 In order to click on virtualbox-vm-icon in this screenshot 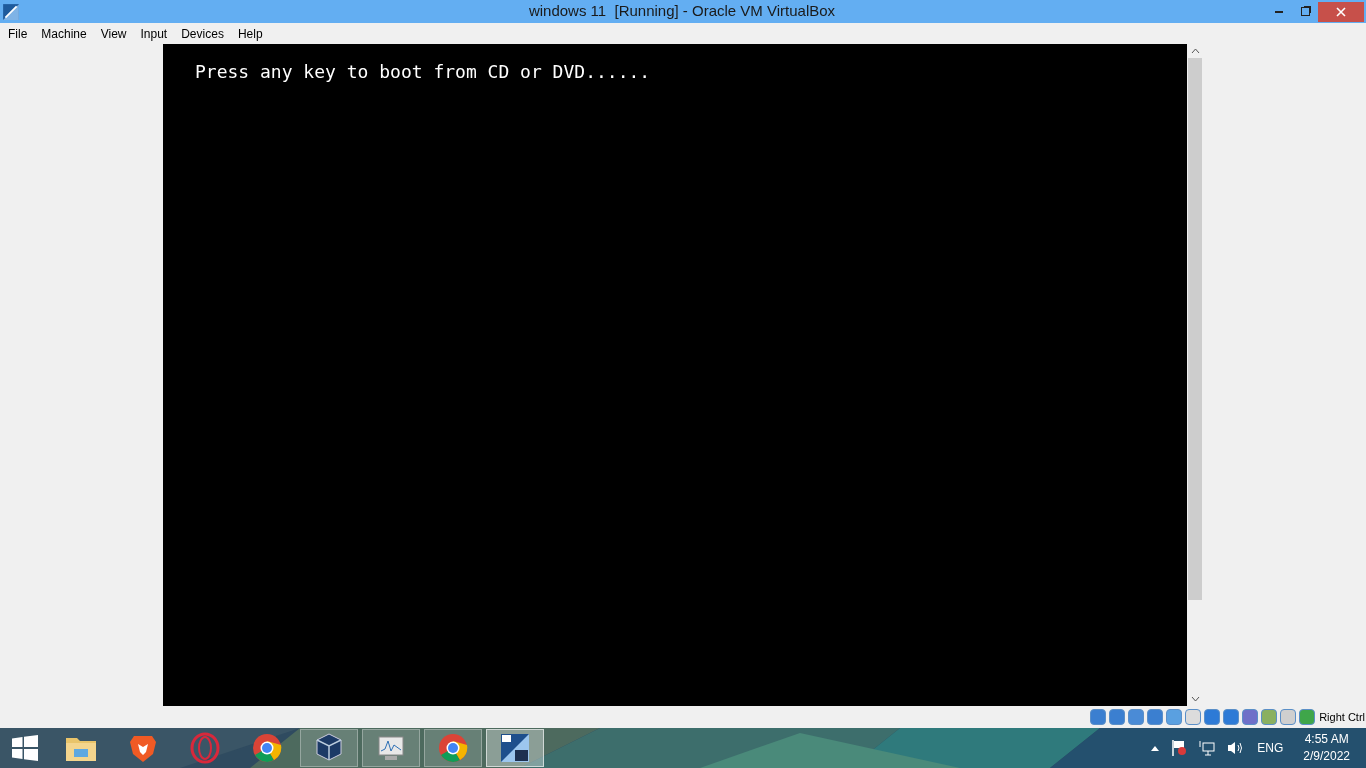, I will do `click(515, 748)`.